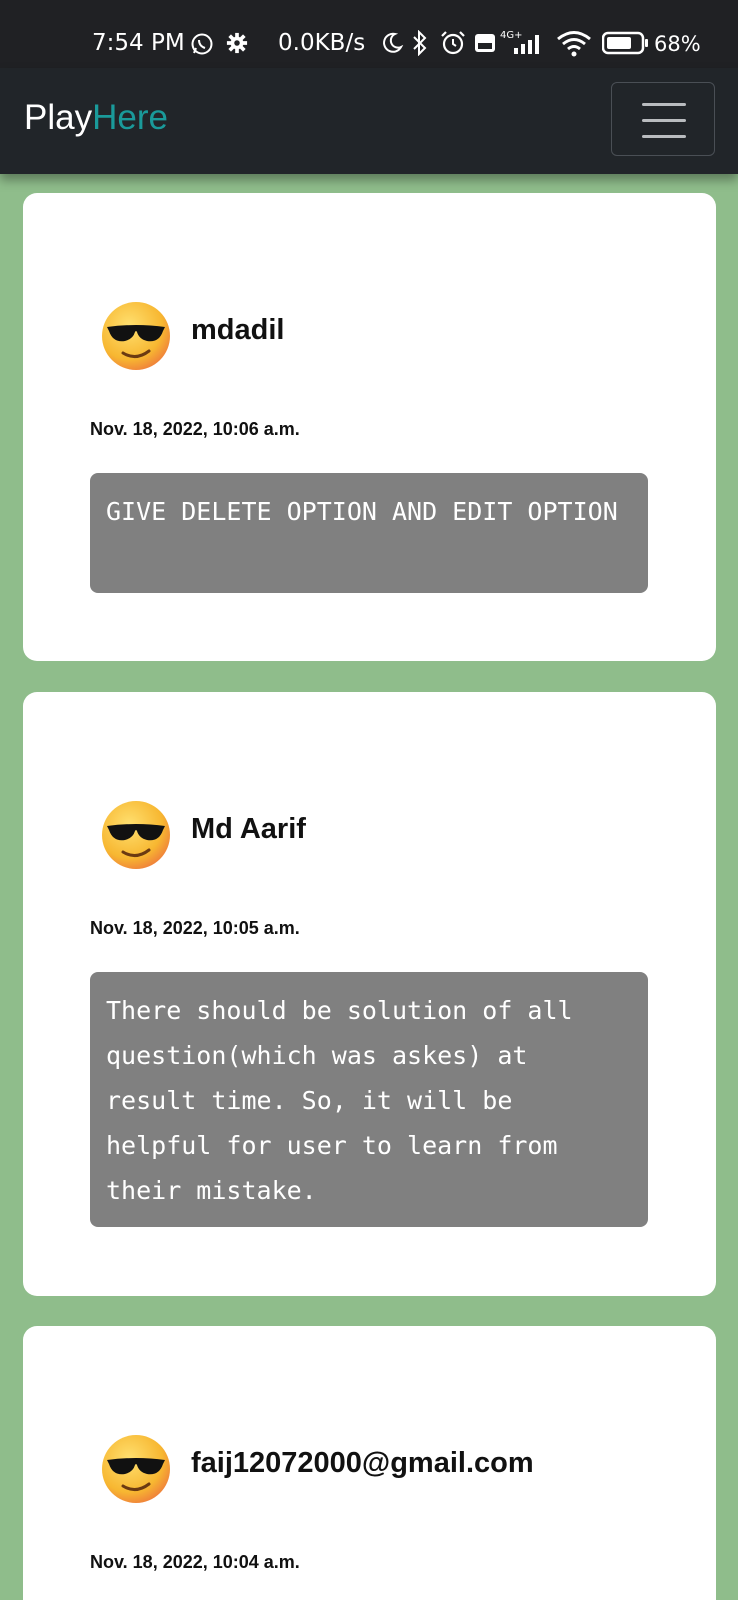 The width and height of the screenshot is (738, 1600). I want to click on feedback-date: Nov. 18, 2022, 10:04 a.m., so click(195, 1562).